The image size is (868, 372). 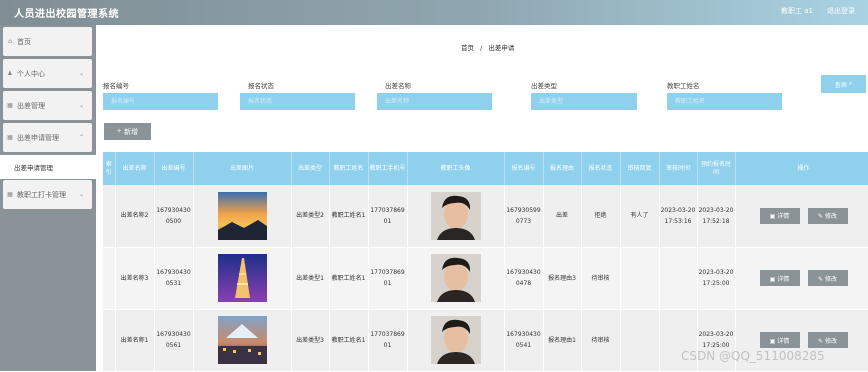 I want to click on add-button: + 新增, so click(x=127, y=131).